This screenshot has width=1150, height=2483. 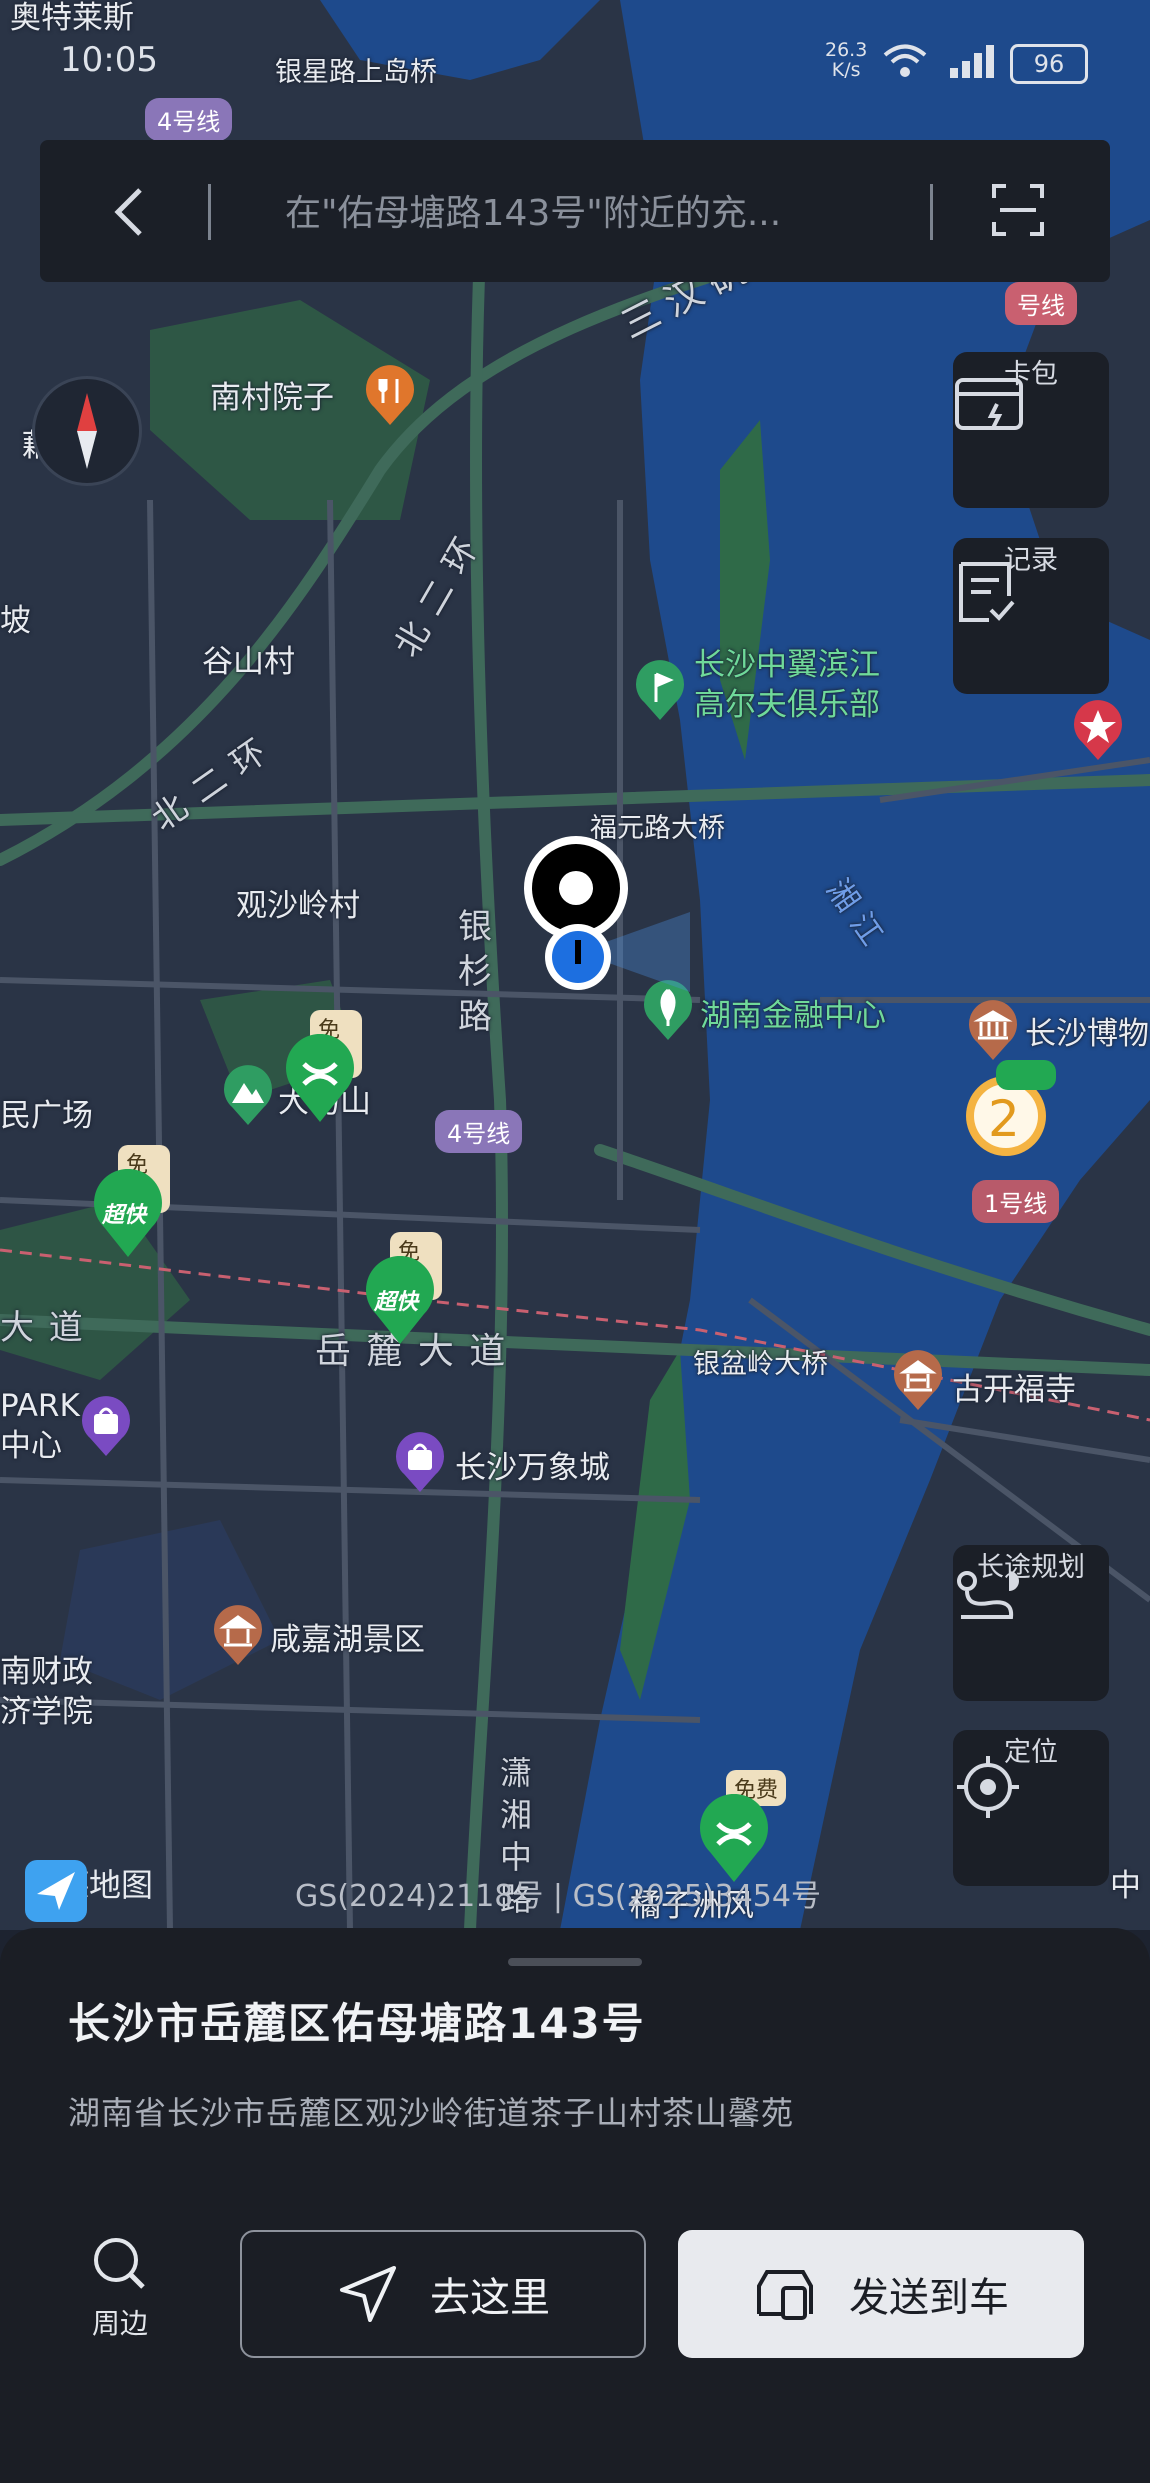 What do you see at coordinates (905, 60) in the screenshot?
I see `wifi-icon` at bounding box center [905, 60].